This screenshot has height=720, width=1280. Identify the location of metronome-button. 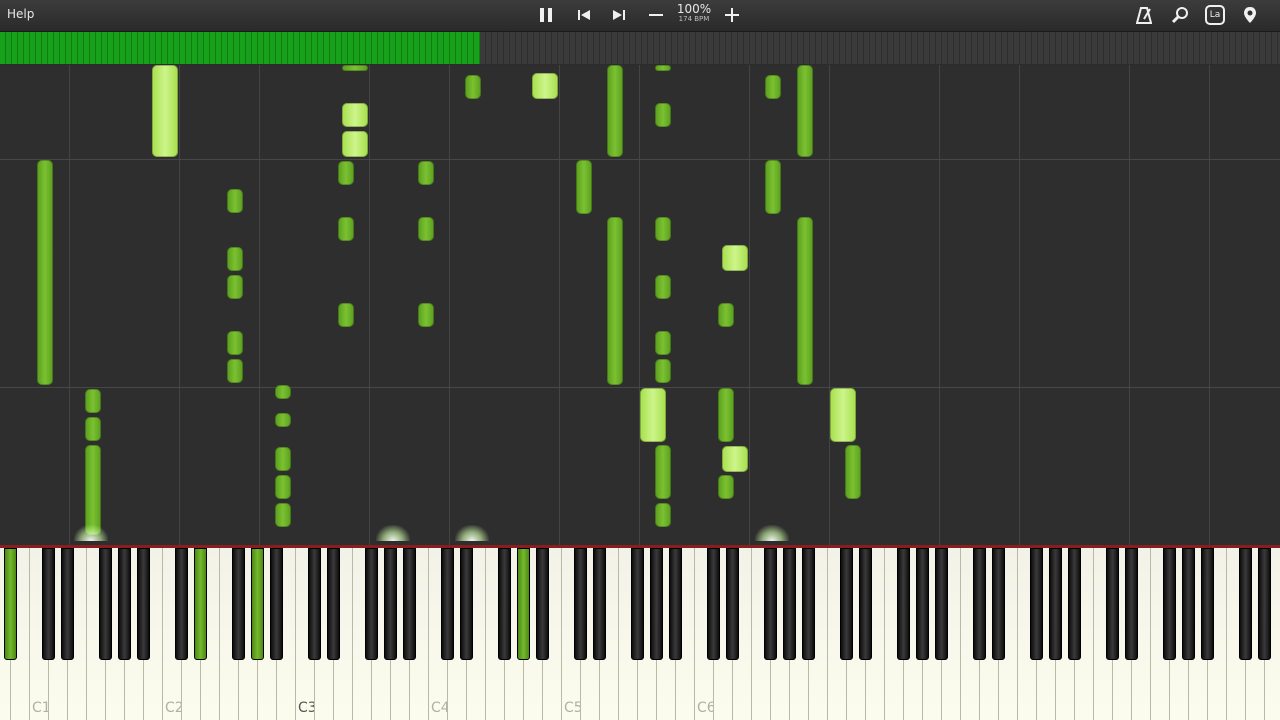
(1144, 15).